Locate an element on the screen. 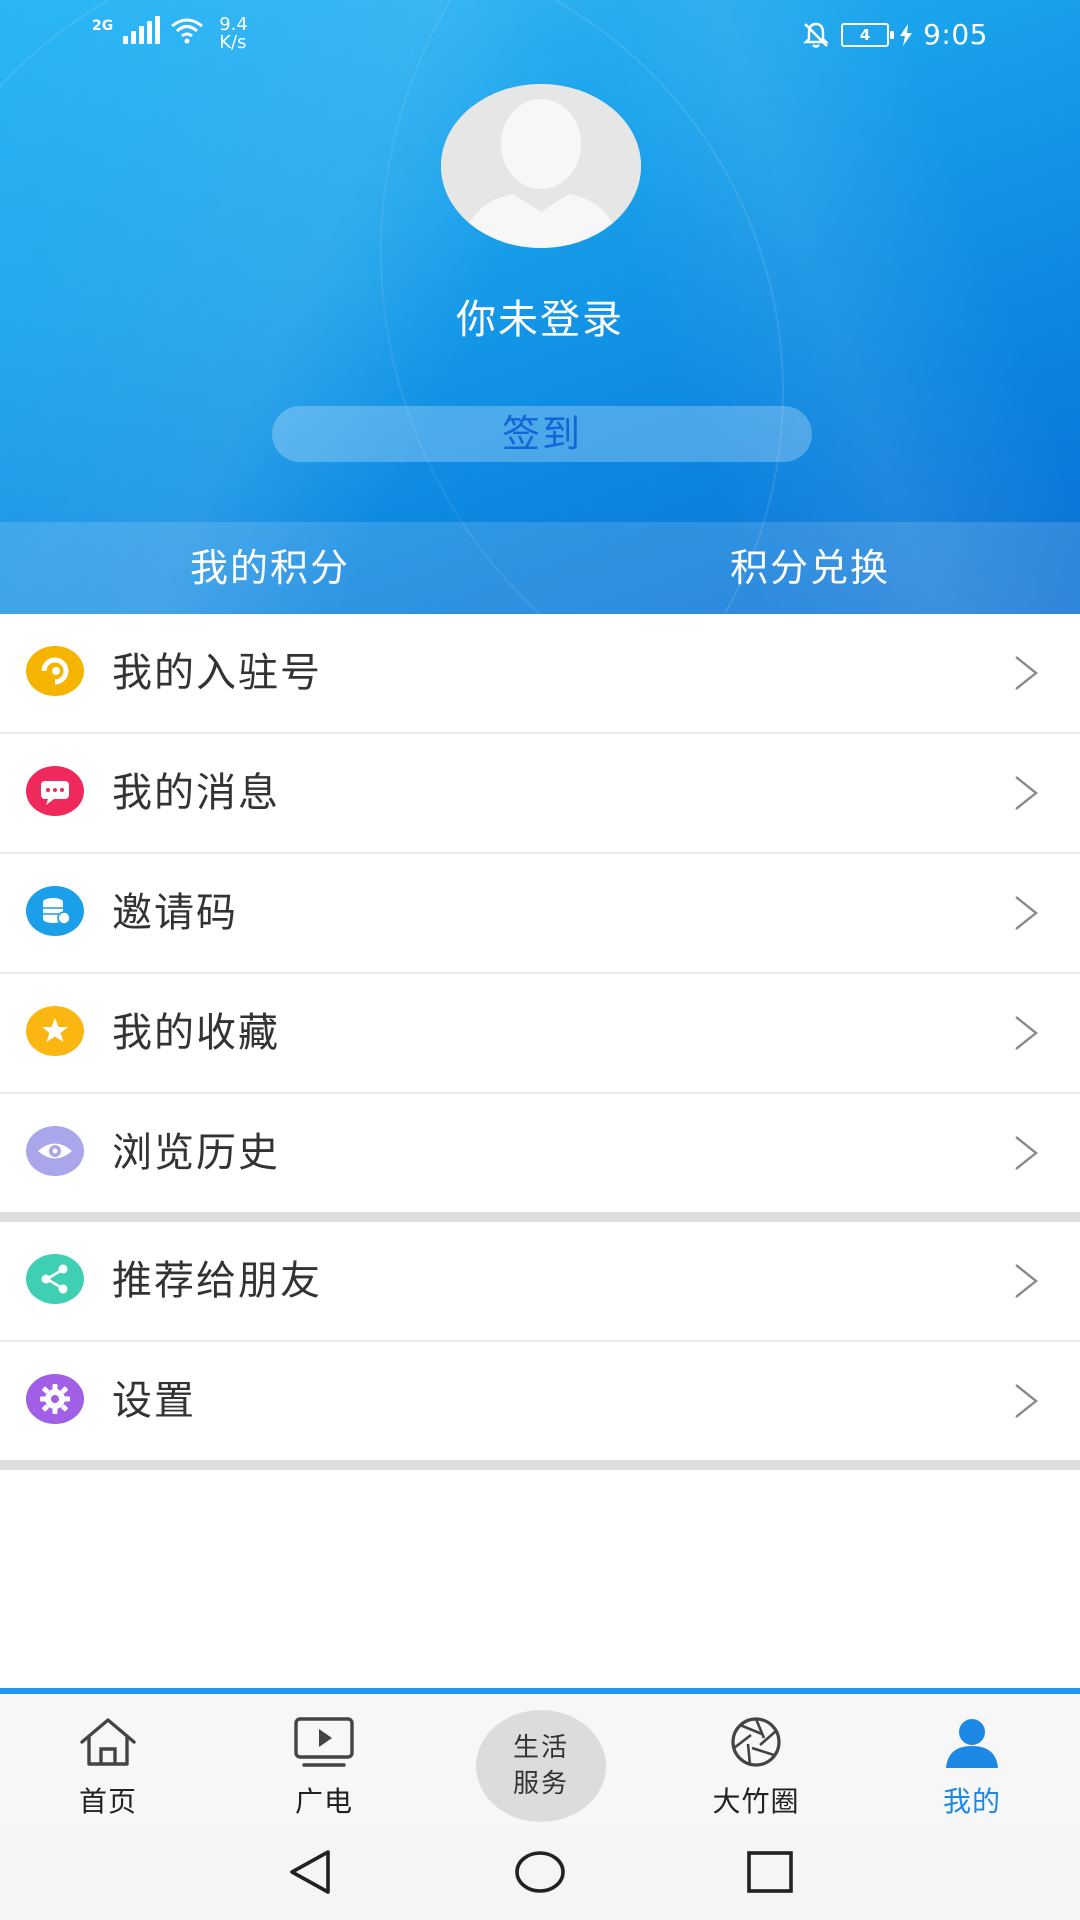  user-icon is located at coordinates (972, 1743).